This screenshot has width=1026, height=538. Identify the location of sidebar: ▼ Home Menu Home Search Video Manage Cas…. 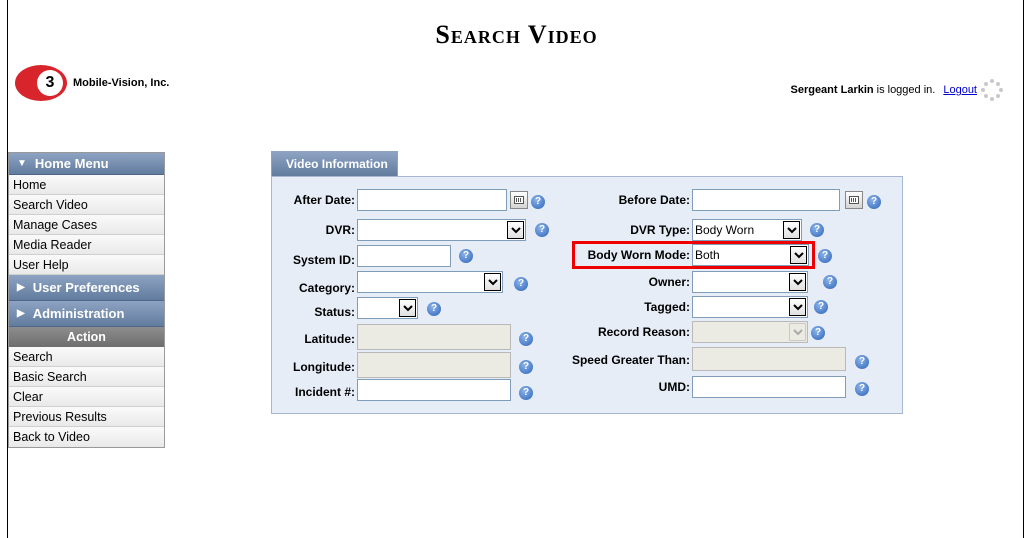
(86, 300).